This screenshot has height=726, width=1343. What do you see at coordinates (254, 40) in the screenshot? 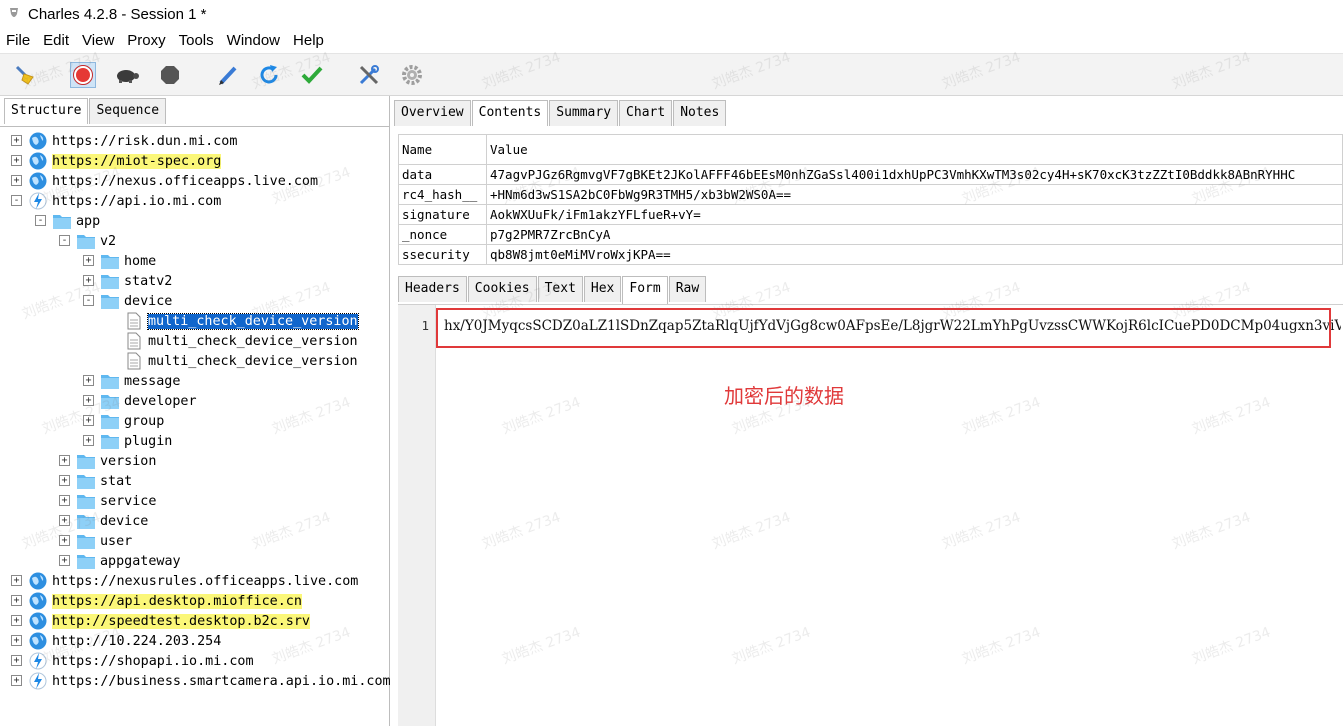
I see `menu-window: Window` at bounding box center [254, 40].